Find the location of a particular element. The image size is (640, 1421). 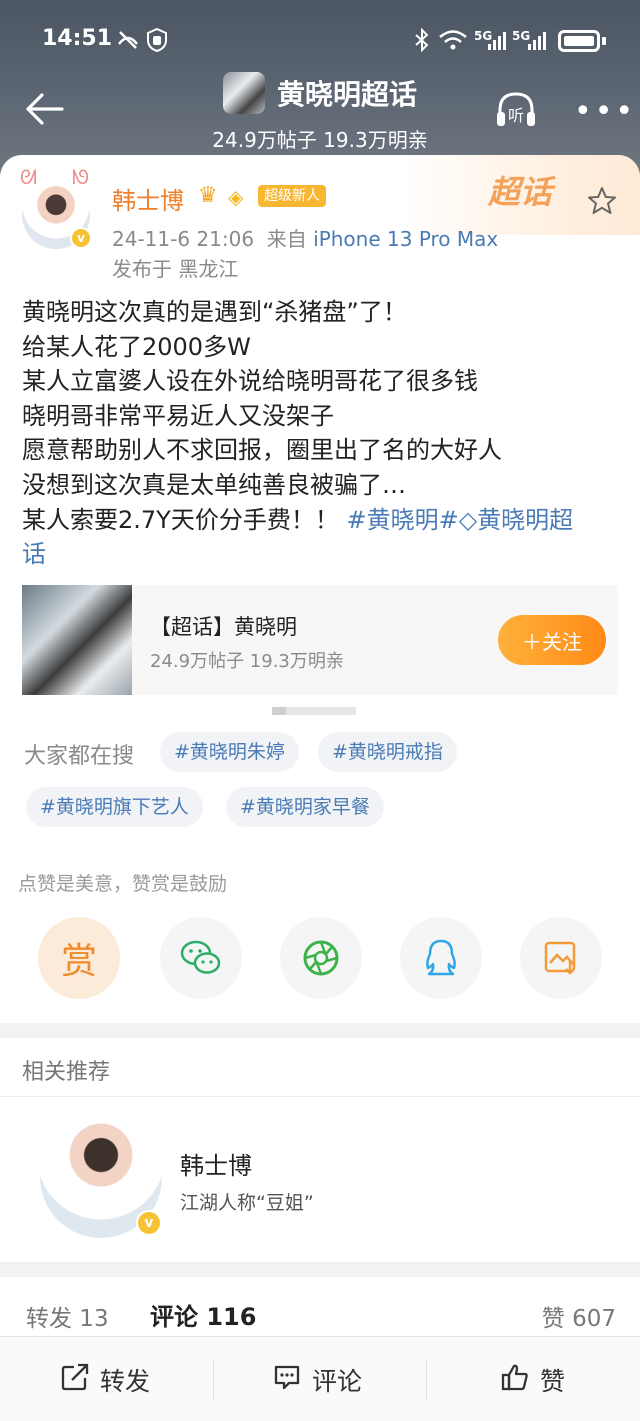

signal-bars-1-icon is located at coordinates (497, 41).